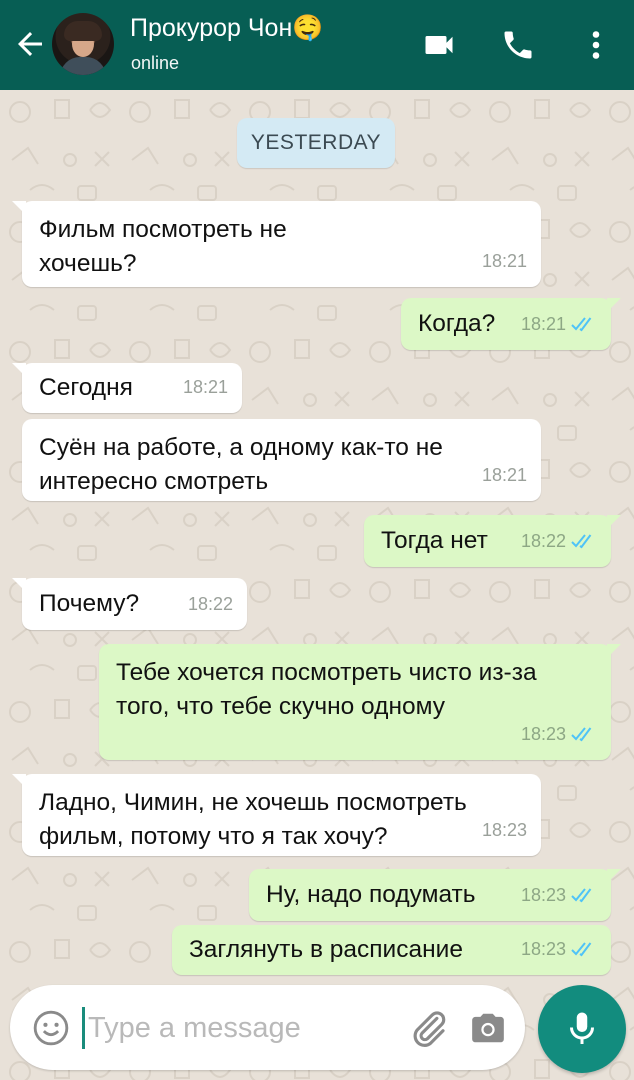  What do you see at coordinates (326, 949) in the screenshot?
I see `message-text: Заглянуть в расписание` at bounding box center [326, 949].